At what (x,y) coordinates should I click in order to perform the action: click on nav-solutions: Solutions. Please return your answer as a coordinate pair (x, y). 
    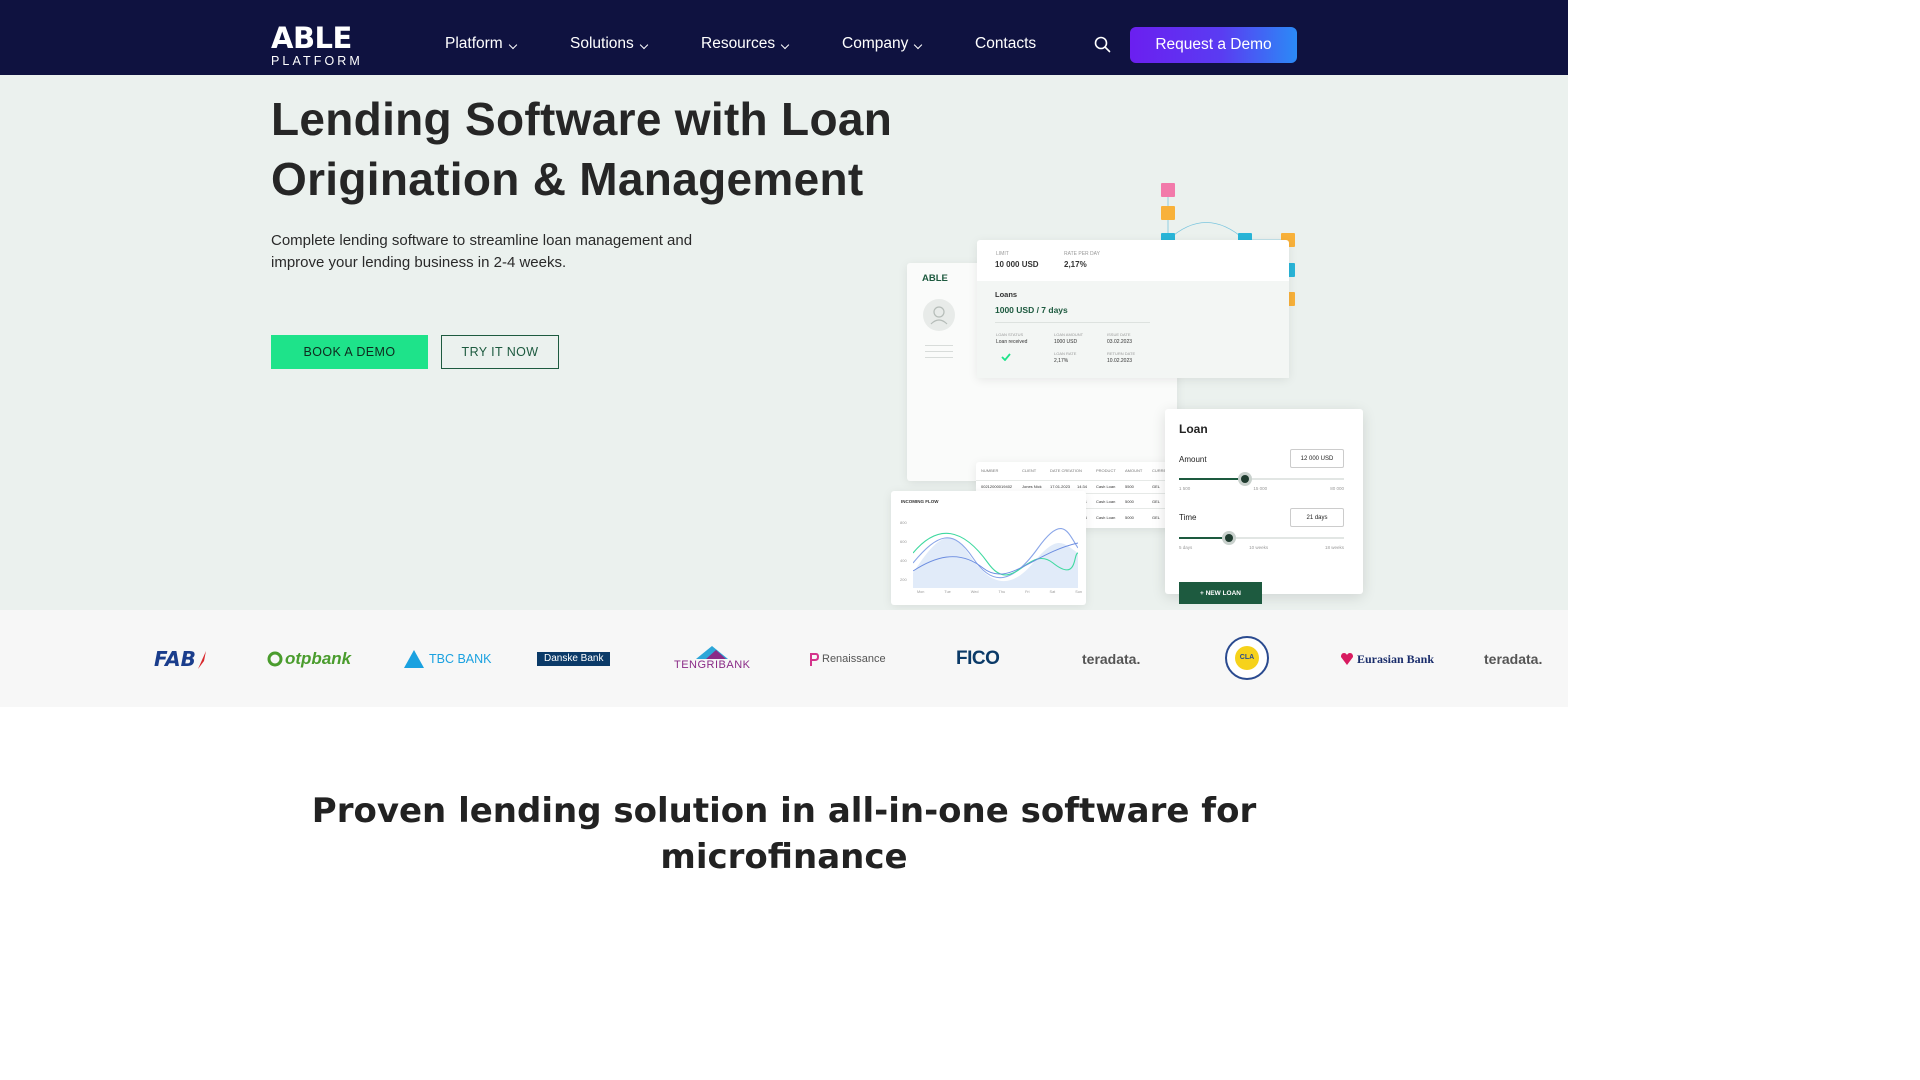
    Looking at the image, I should click on (609, 44).